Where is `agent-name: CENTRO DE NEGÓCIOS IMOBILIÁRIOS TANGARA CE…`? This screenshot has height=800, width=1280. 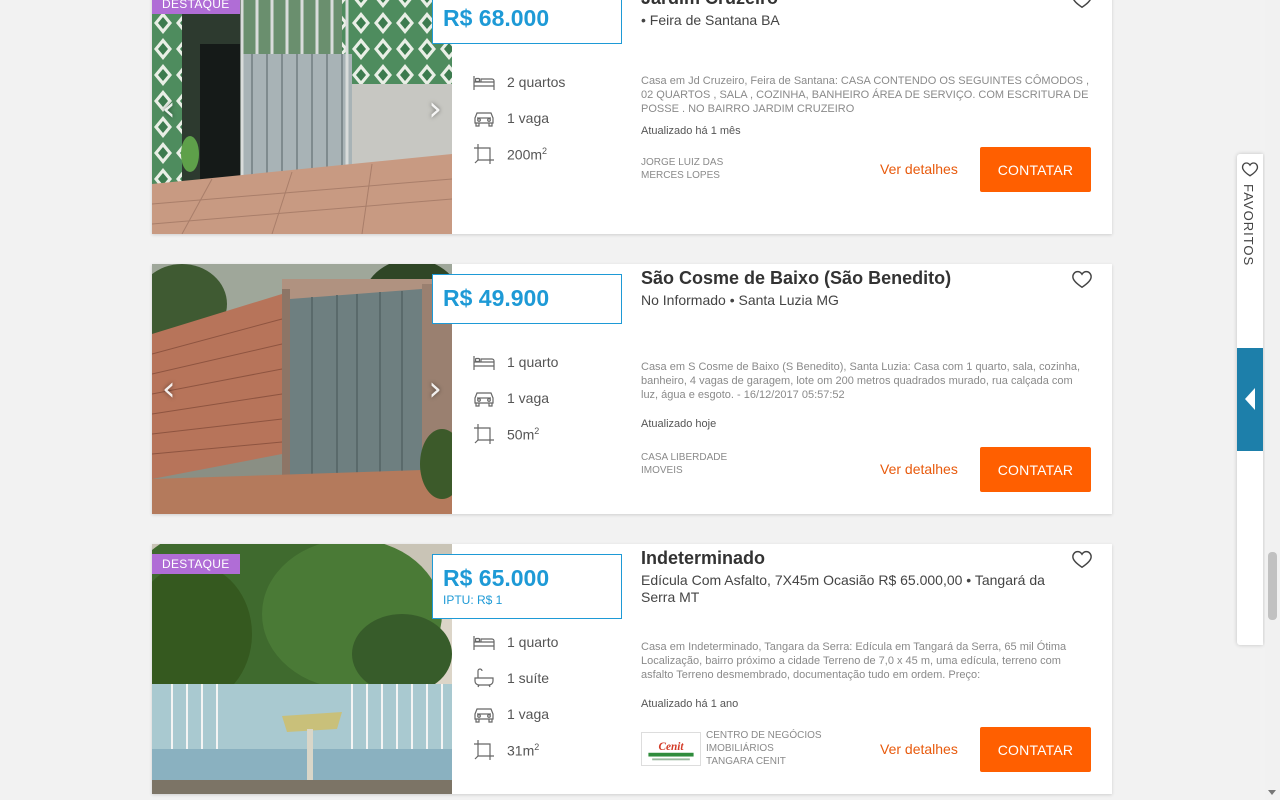 agent-name: CENTRO DE NEGÓCIOS IMOBILIÁRIOS TANGARA CE… is located at coordinates (764, 748).